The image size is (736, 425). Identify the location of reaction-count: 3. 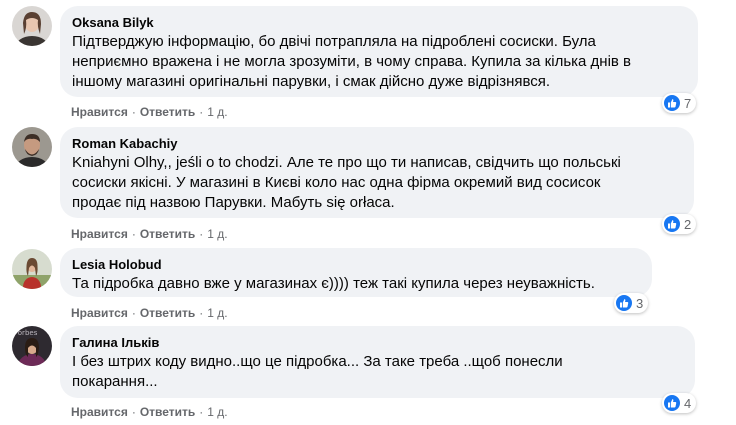
(631, 303).